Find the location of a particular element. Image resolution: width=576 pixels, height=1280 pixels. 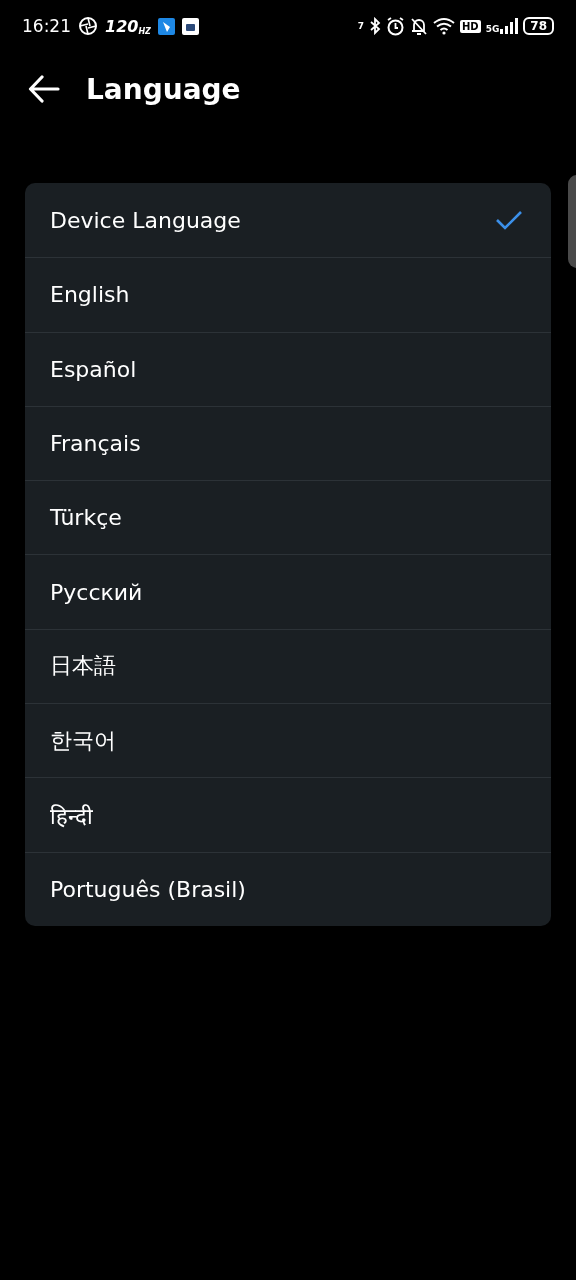

language-option: 한국어 is located at coordinates (288, 740).